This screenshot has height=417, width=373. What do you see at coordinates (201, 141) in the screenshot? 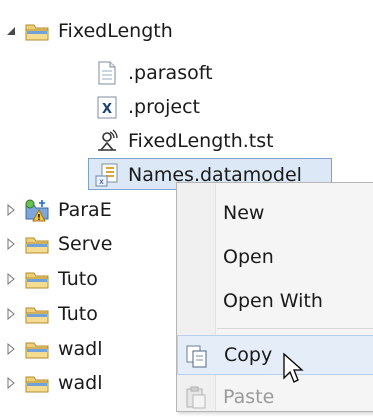
I see `tree-item-label: FixedLength.tst` at bounding box center [201, 141].